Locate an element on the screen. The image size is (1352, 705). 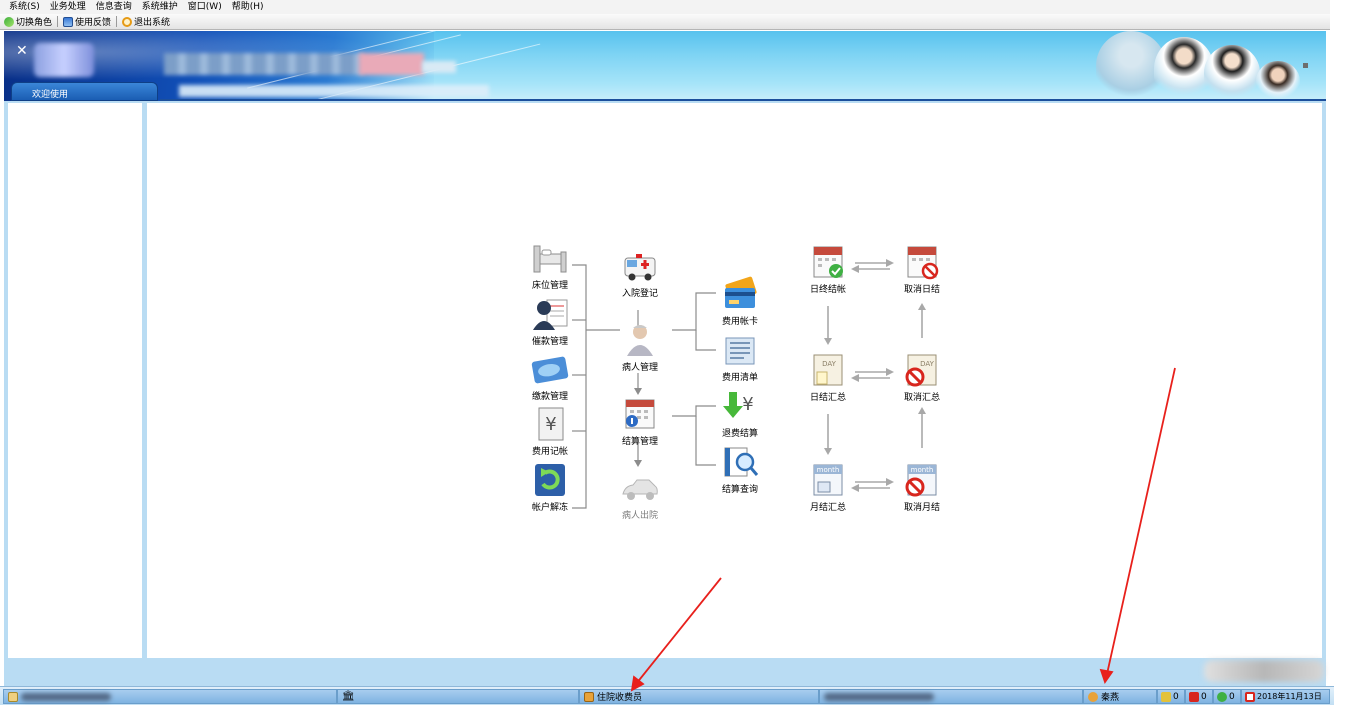
settlement-calendar-icon is located at coordinates (640, 414).